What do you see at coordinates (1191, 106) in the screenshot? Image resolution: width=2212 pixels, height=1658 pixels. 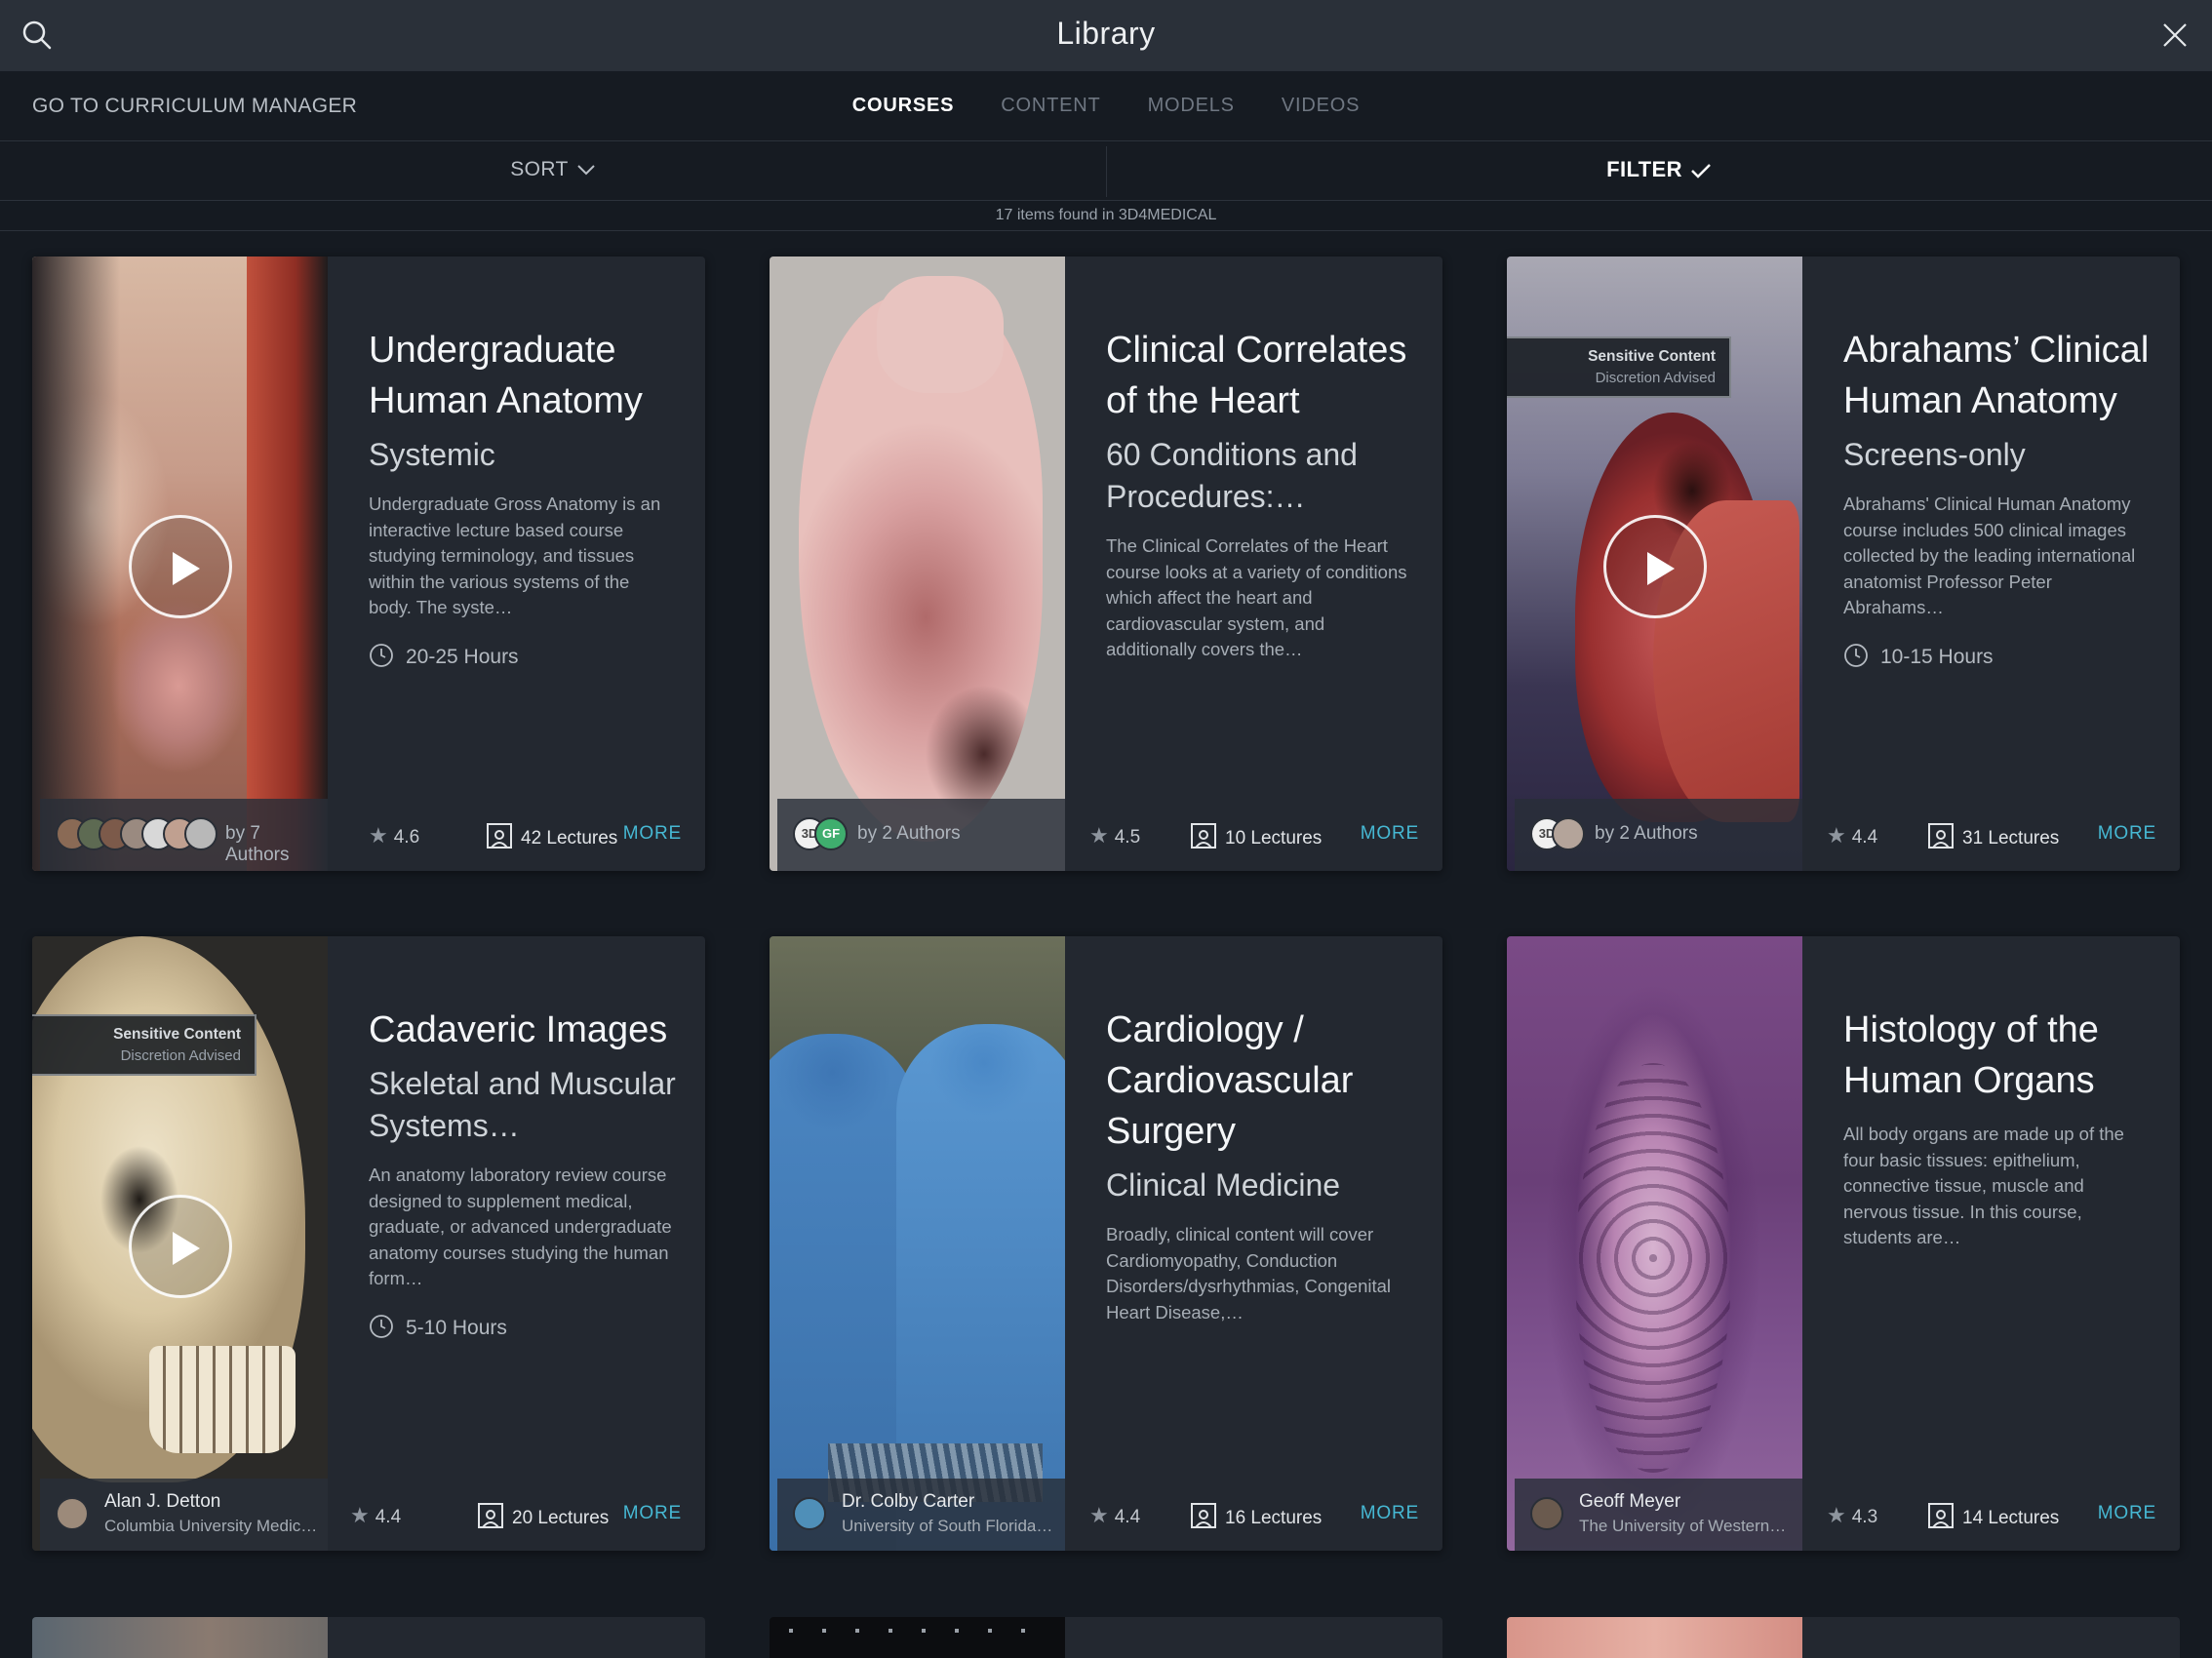 I see `tab-models: MODELS` at bounding box center [1191, 106].